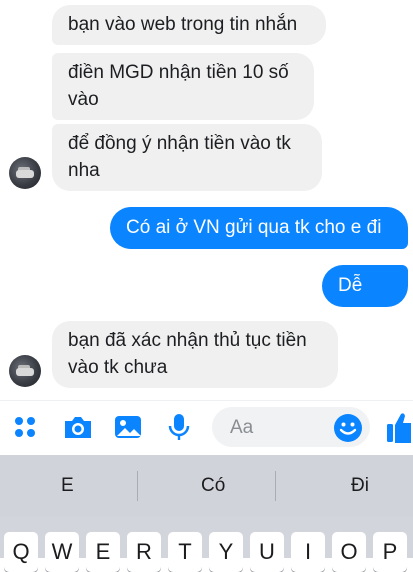 The image size is (413, 572). What do you see at coordinates (78, 427) in the screenshot?
I see `camera-icon` at bounding box center [78, 427].